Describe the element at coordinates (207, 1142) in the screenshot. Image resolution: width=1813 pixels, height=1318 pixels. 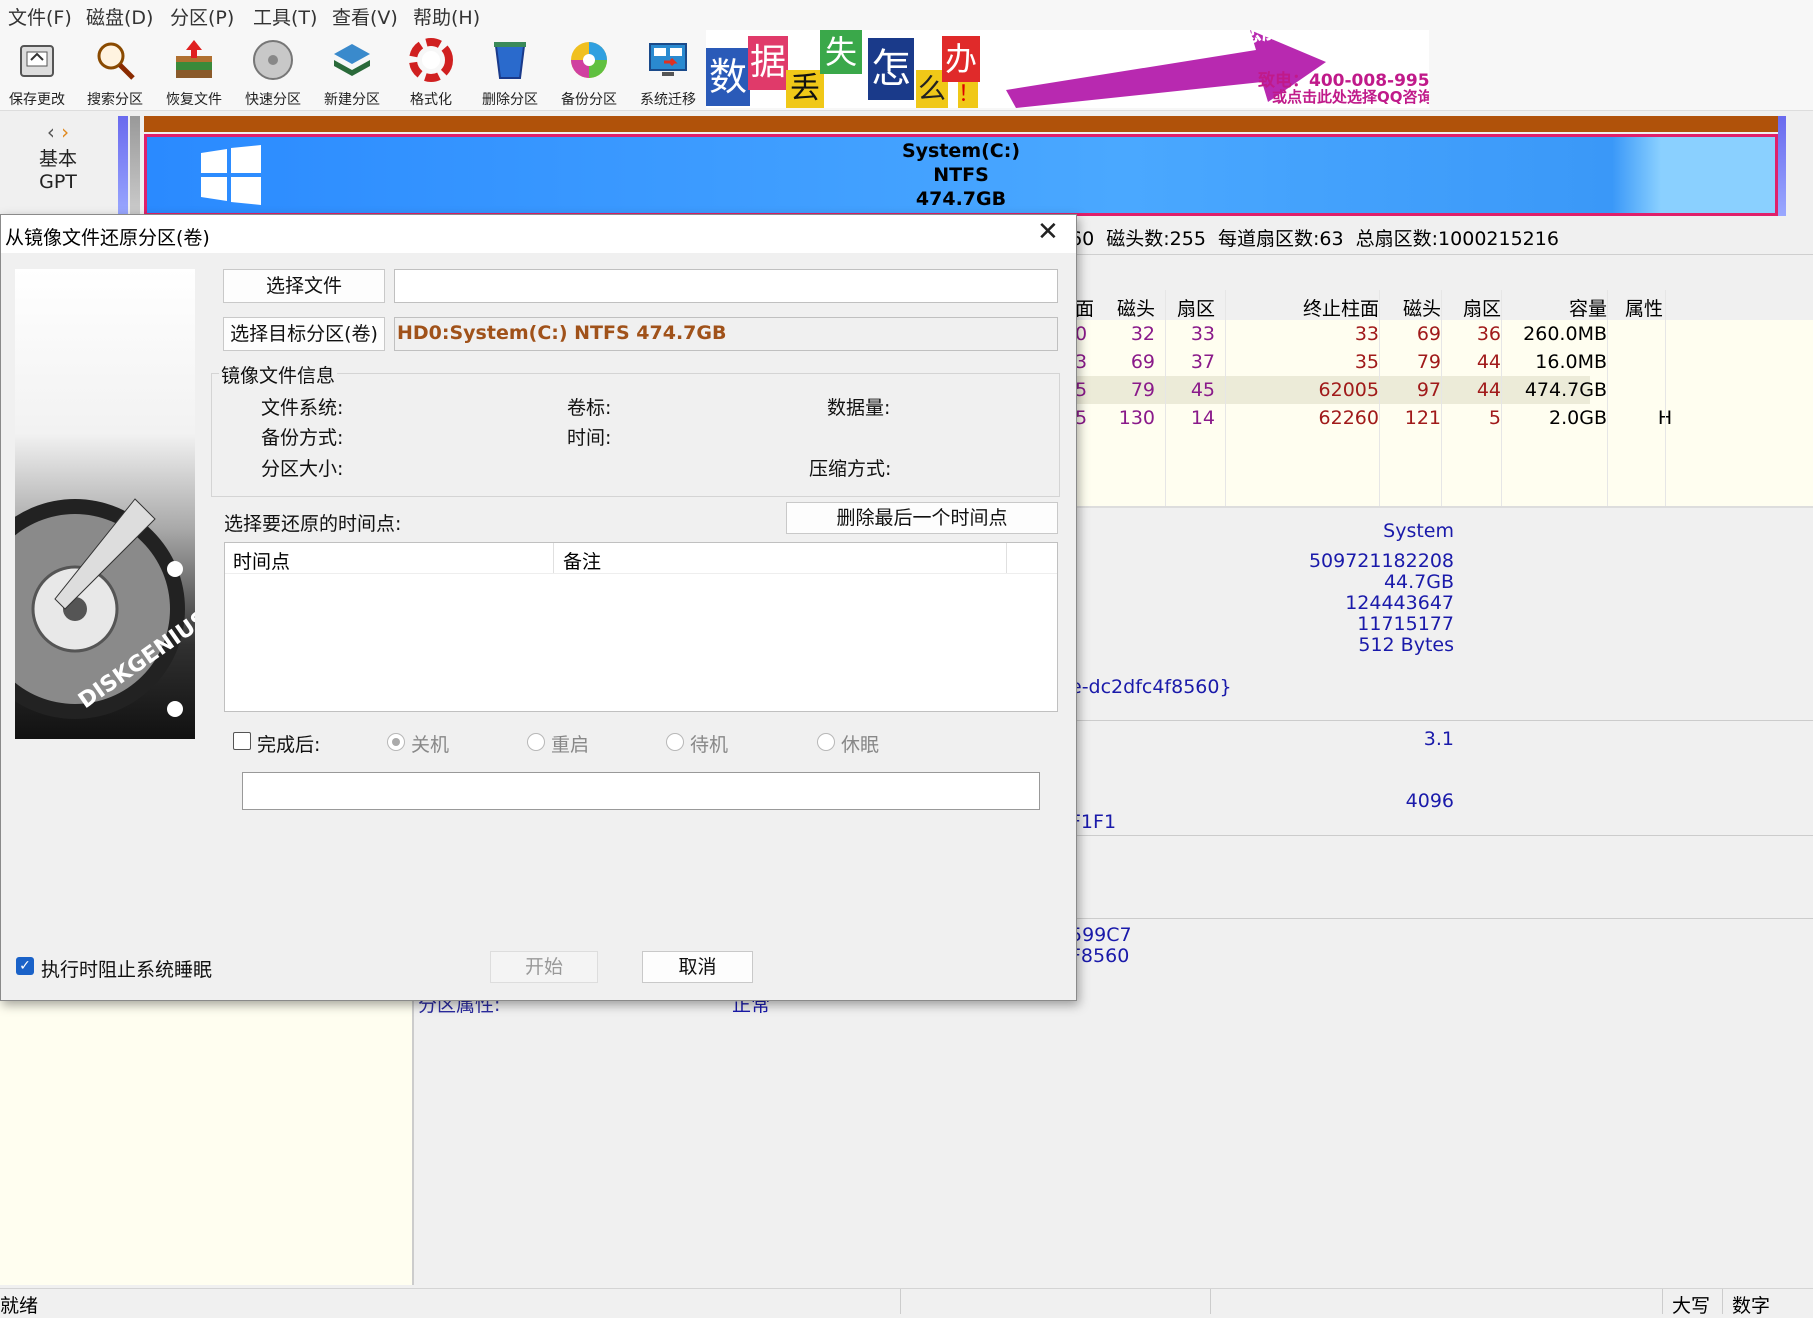
I see `disk-tree-pane` at that location.